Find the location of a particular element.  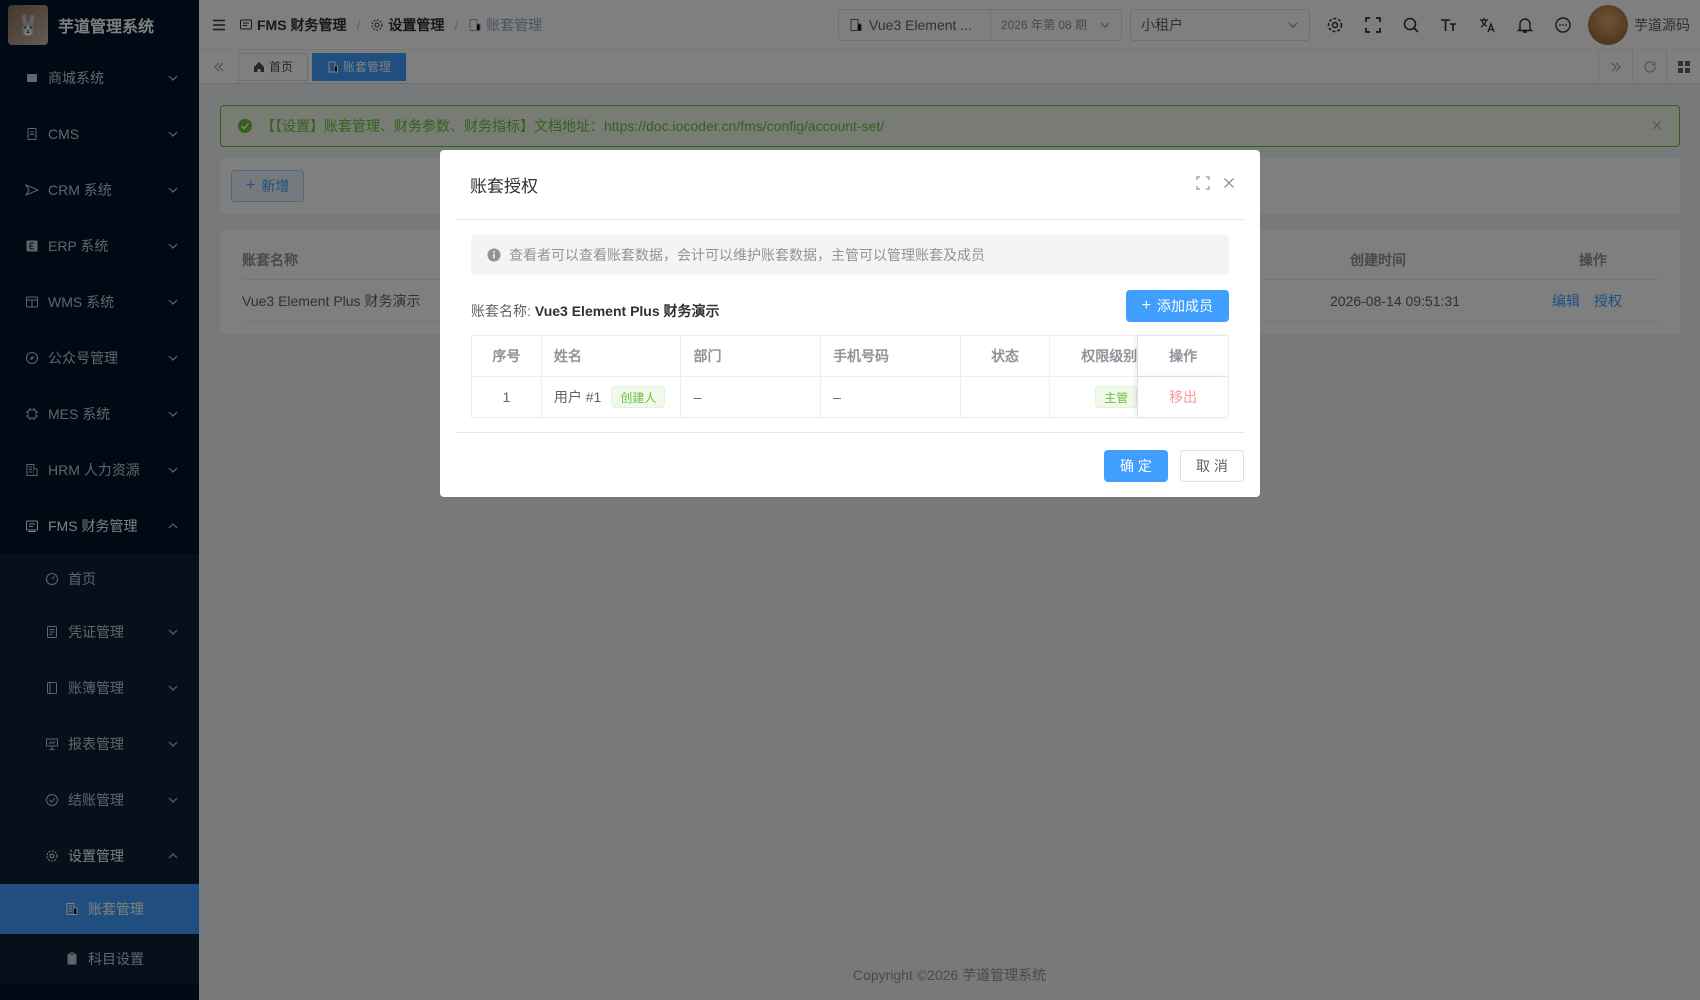

member-dept: – is located at coordinates (751, 397).